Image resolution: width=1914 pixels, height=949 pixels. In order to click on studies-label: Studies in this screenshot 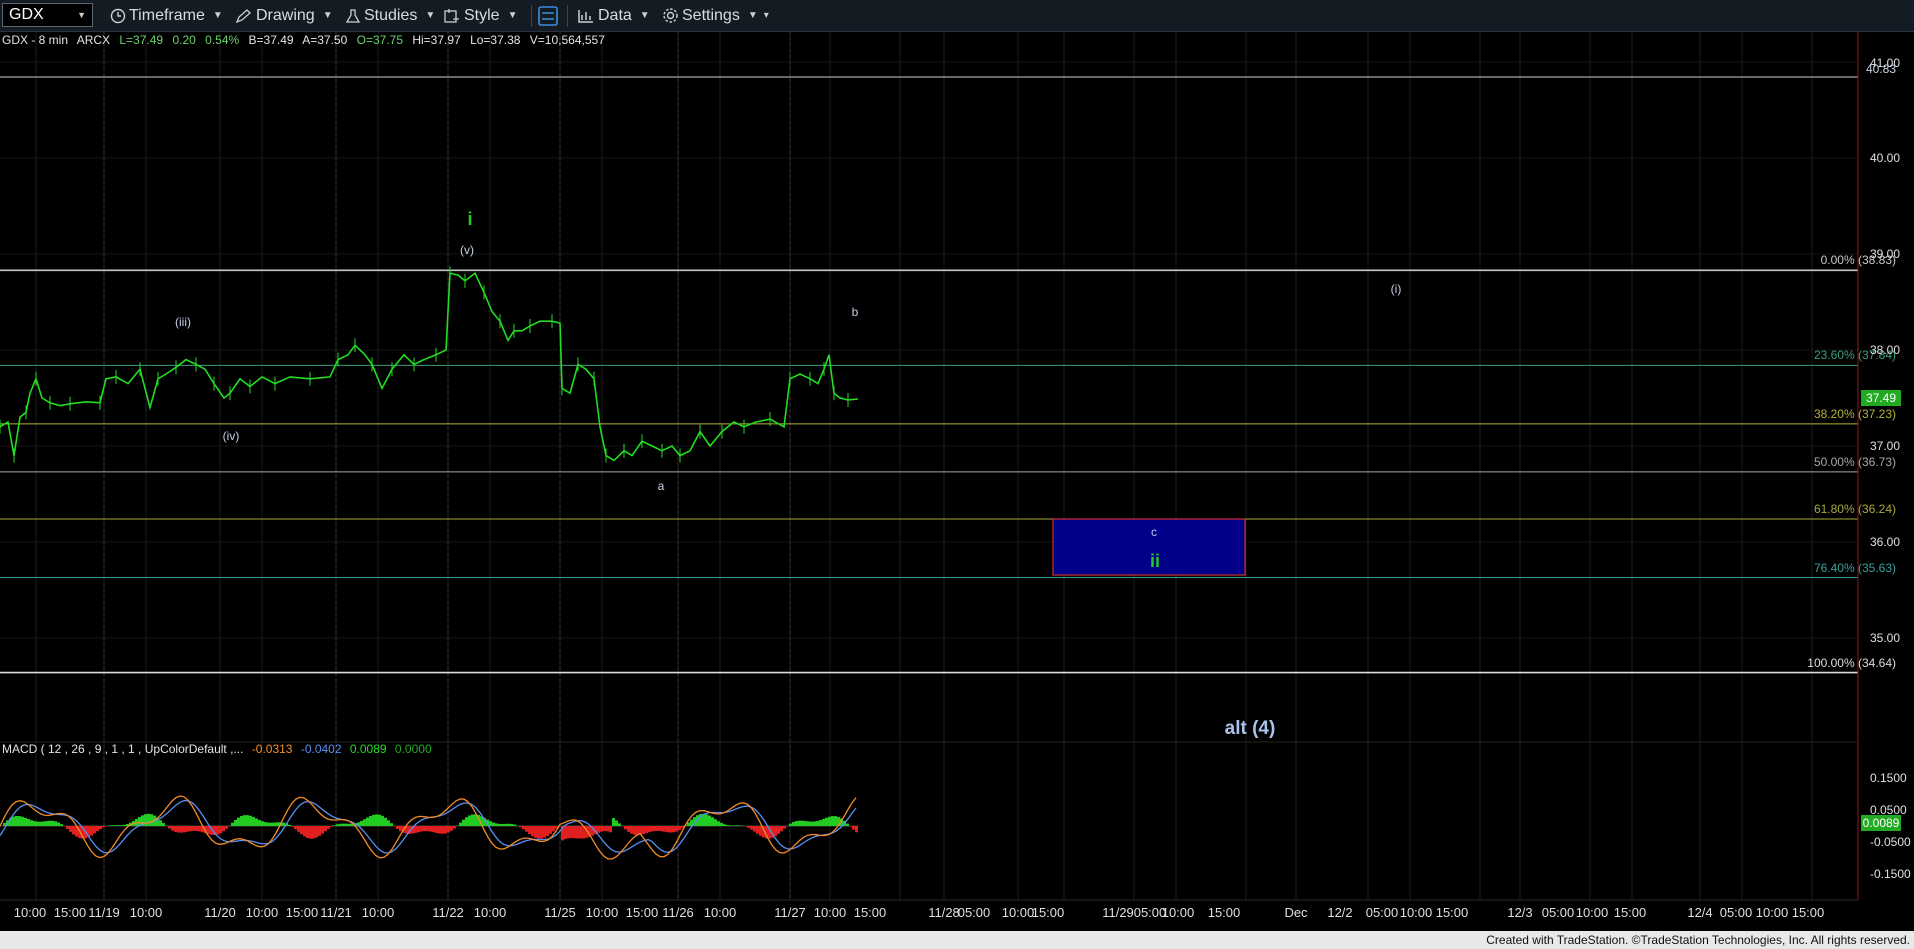, I will do `click(391, 15)`.